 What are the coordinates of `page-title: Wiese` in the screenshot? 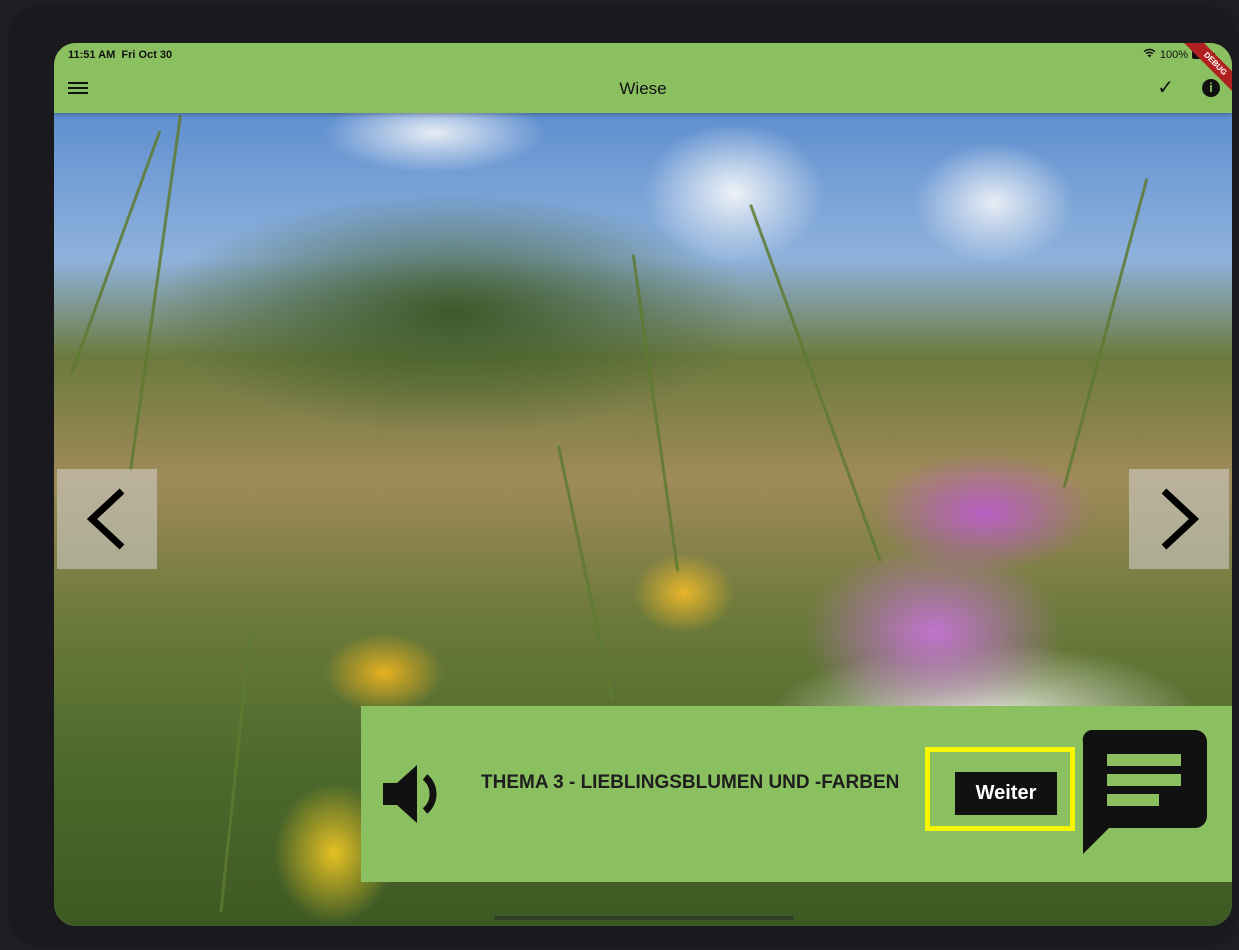 It's located at (643, 88).